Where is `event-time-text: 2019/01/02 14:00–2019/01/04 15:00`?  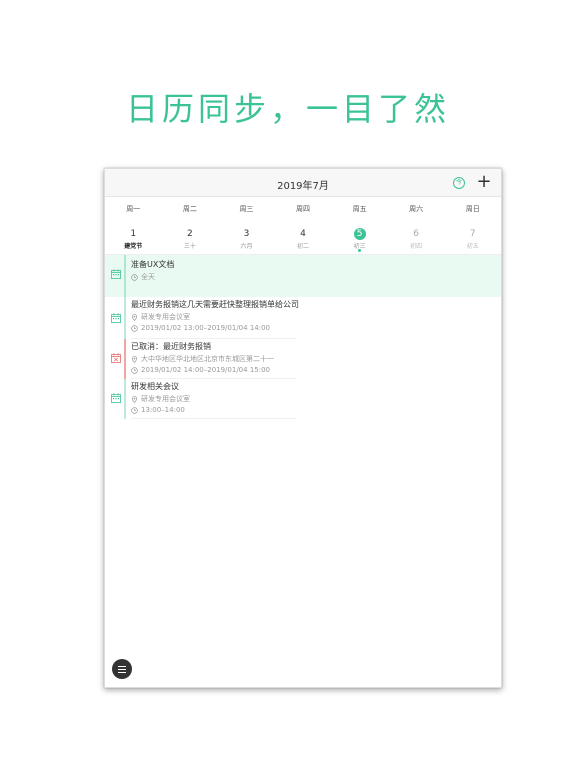
event-time-text: 2019/01/02 14:00–2019/01/04 15:00 is located at coordinates (205, 370).